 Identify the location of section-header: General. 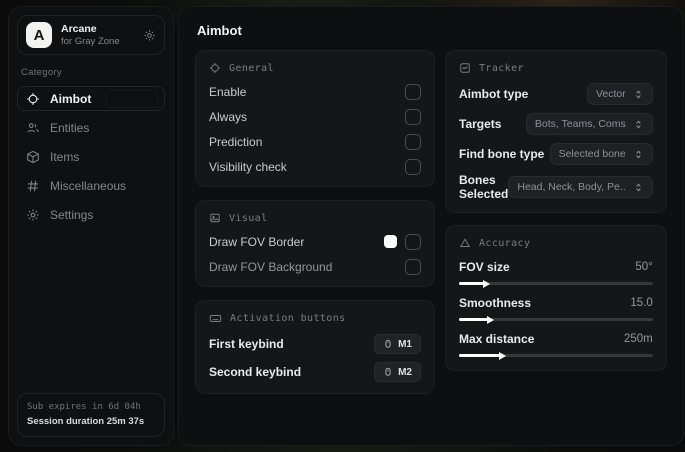
(251, 68).